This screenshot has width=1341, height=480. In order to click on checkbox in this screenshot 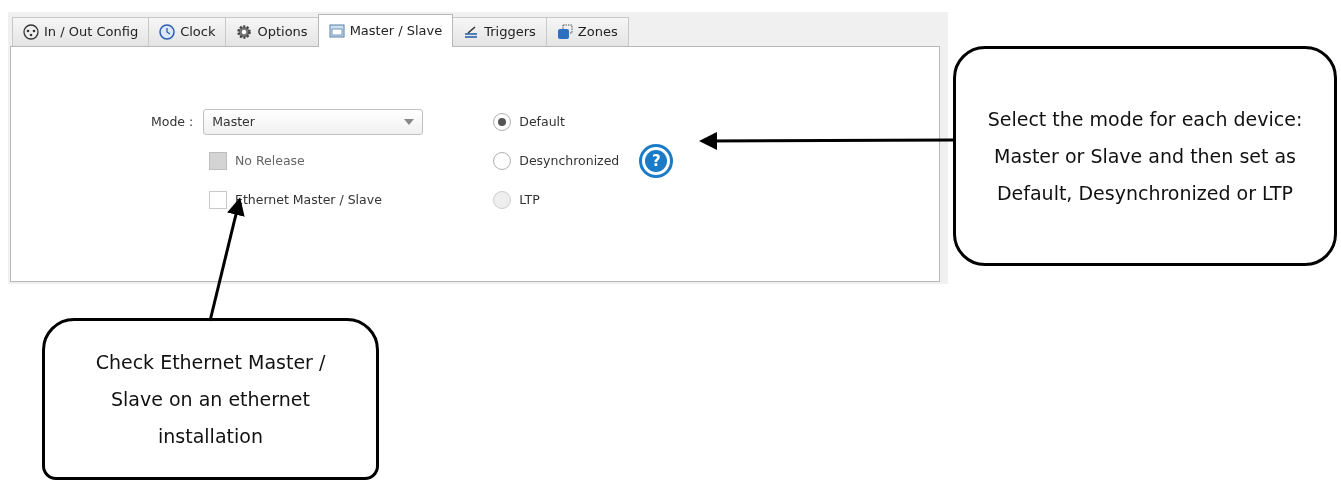, I will do `click(218, 200)`.